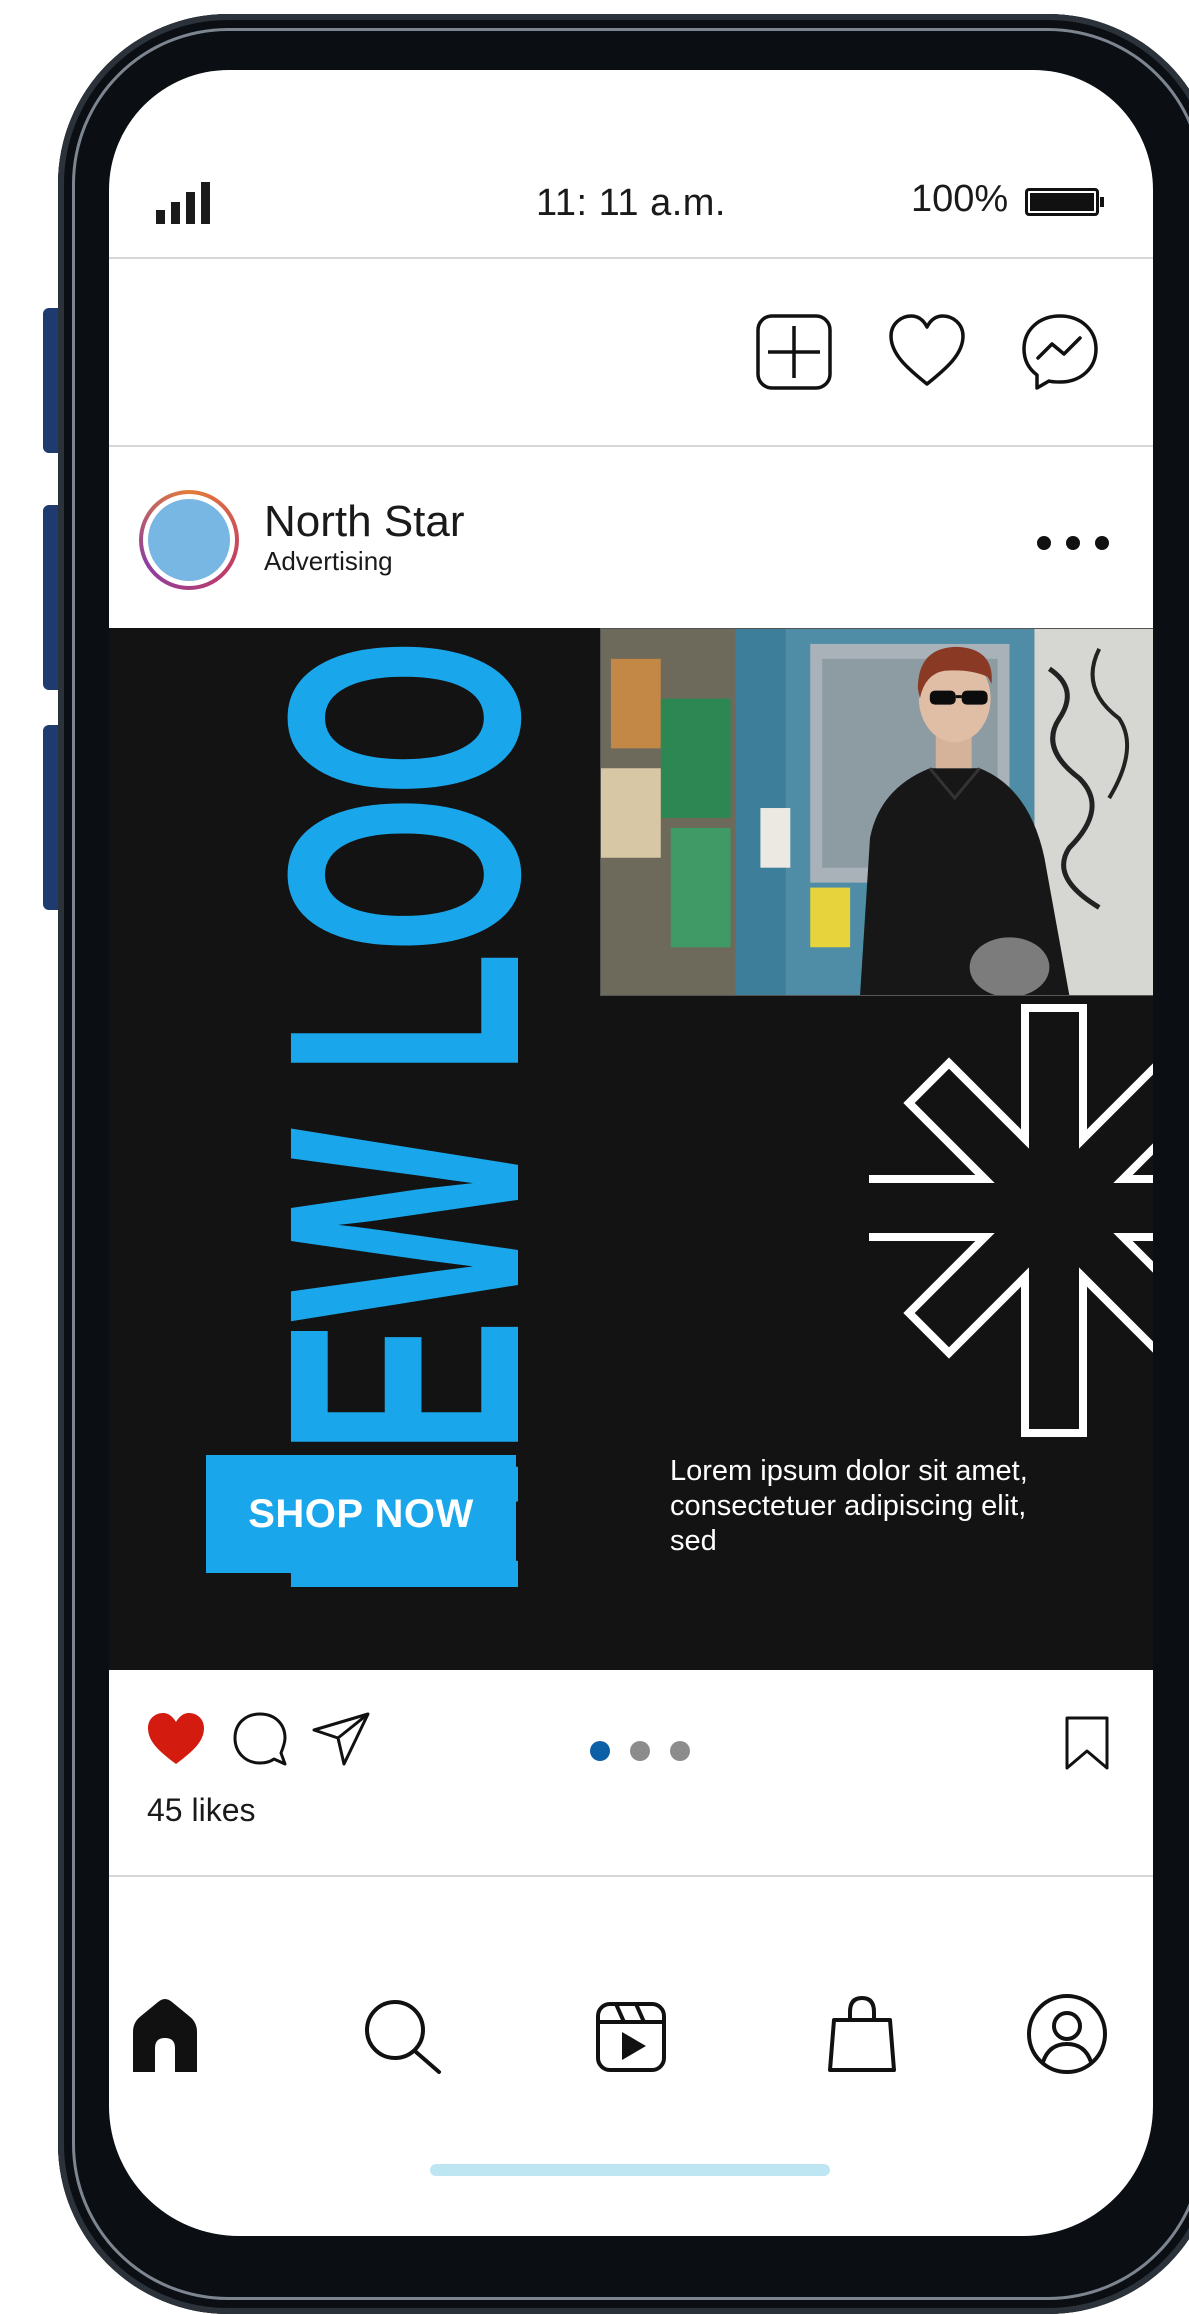 Image resolution: width=1189 pixels, height=2314 pixels. What do you see at coordinates (1011, 1220) in the screenshot?
I see `asterisk-graphic` at bounding box center [1011, 1220].